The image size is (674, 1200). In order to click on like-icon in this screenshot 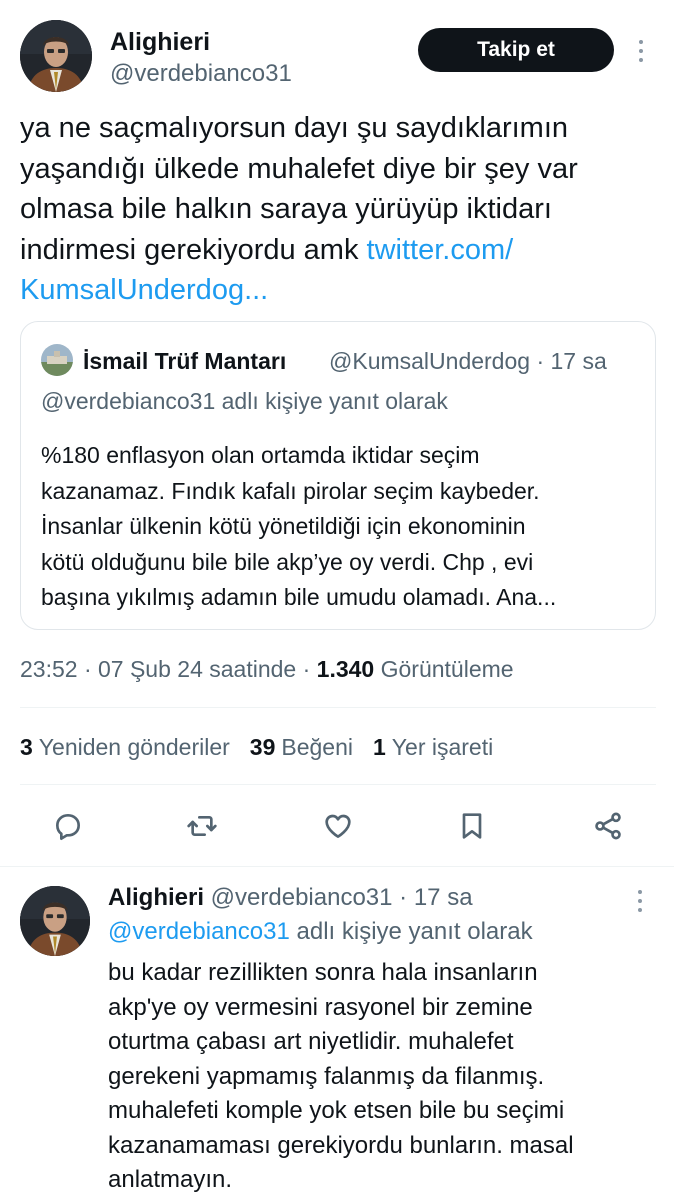, I will do `click(338, 826)`.